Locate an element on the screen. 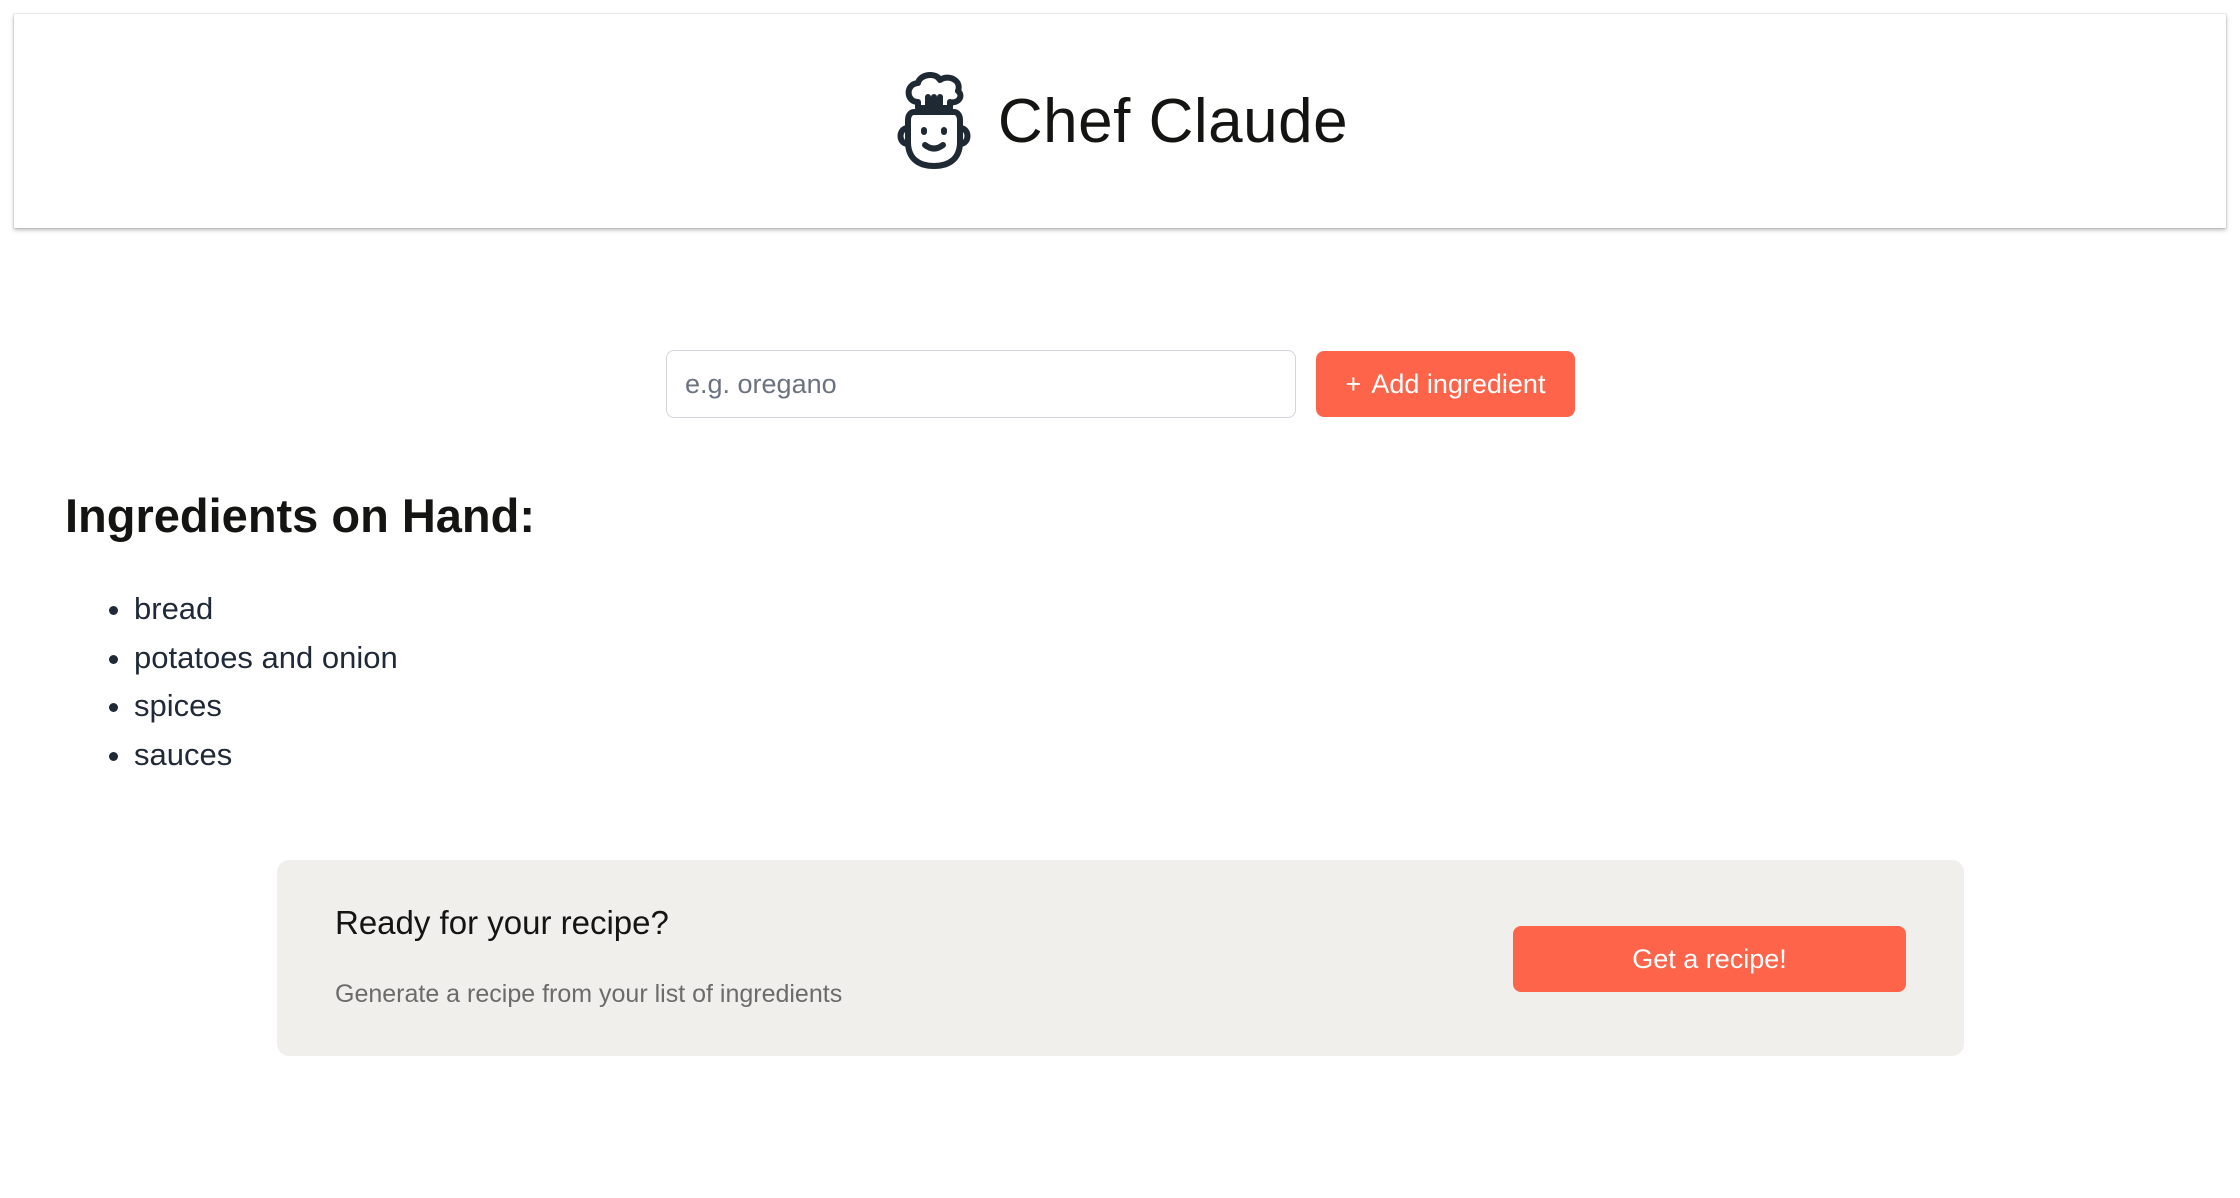 The height and width of the screenshot is (1198, 2240). add-ingredient-button: + Add ingredient is located at coordinates (1445, 384).